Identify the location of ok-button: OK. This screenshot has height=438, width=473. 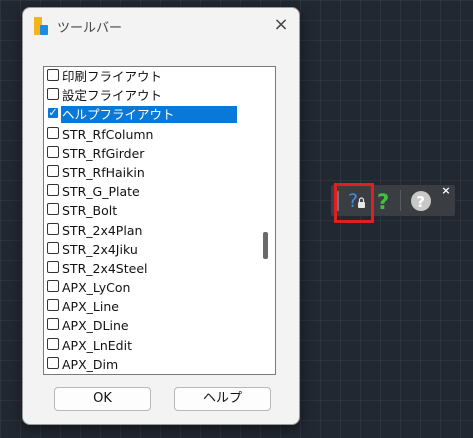
(102, 399).